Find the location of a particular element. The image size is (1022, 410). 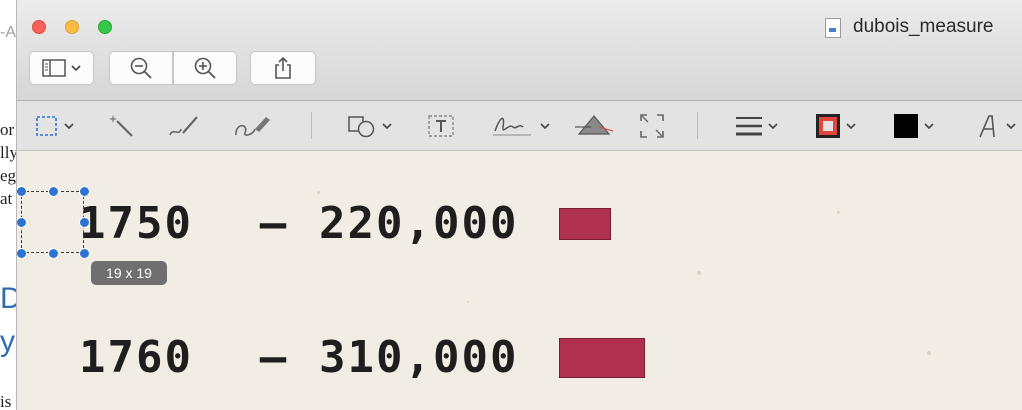

close-button is located at coordinates (39, 27).